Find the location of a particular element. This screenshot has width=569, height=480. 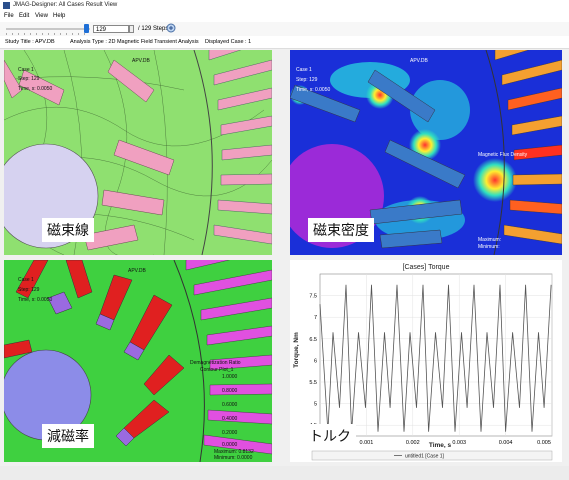

flux-lines-step: Step: 129 is located at coordinates (29, 79).